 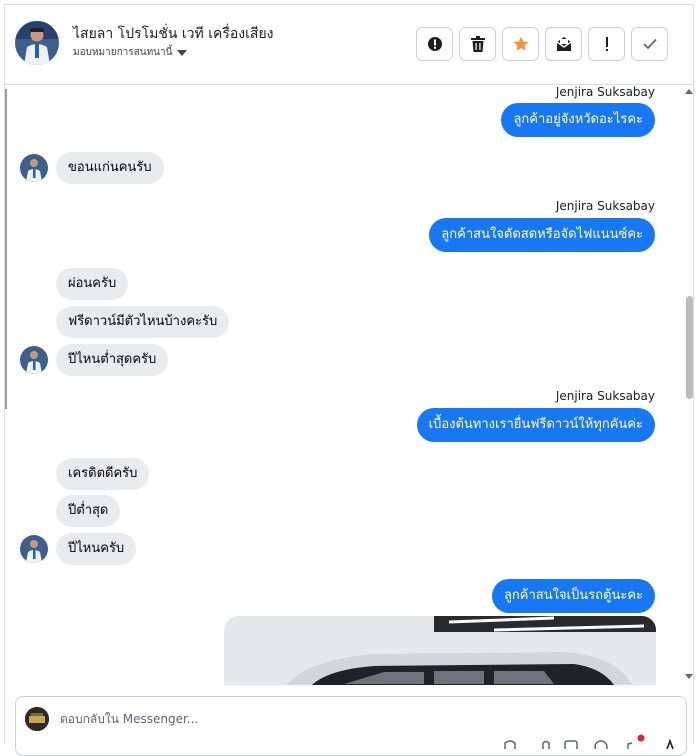 What do you see at coordinates (631, 744) in the screenshot?
I see `saved-reply-icon` at bounding box center [631, 744].